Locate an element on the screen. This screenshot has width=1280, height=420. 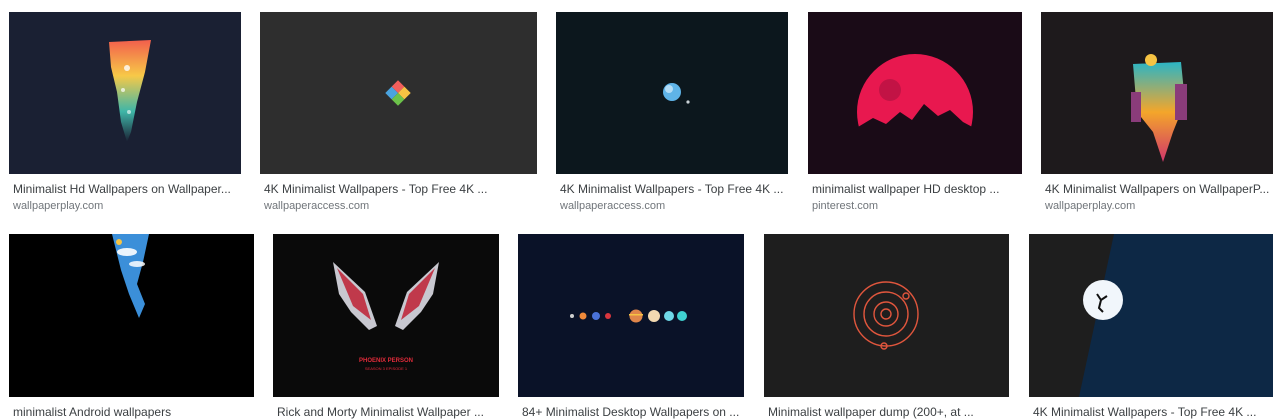
thumbnail-climber-moon-image is located at coordinates (1151, 315).